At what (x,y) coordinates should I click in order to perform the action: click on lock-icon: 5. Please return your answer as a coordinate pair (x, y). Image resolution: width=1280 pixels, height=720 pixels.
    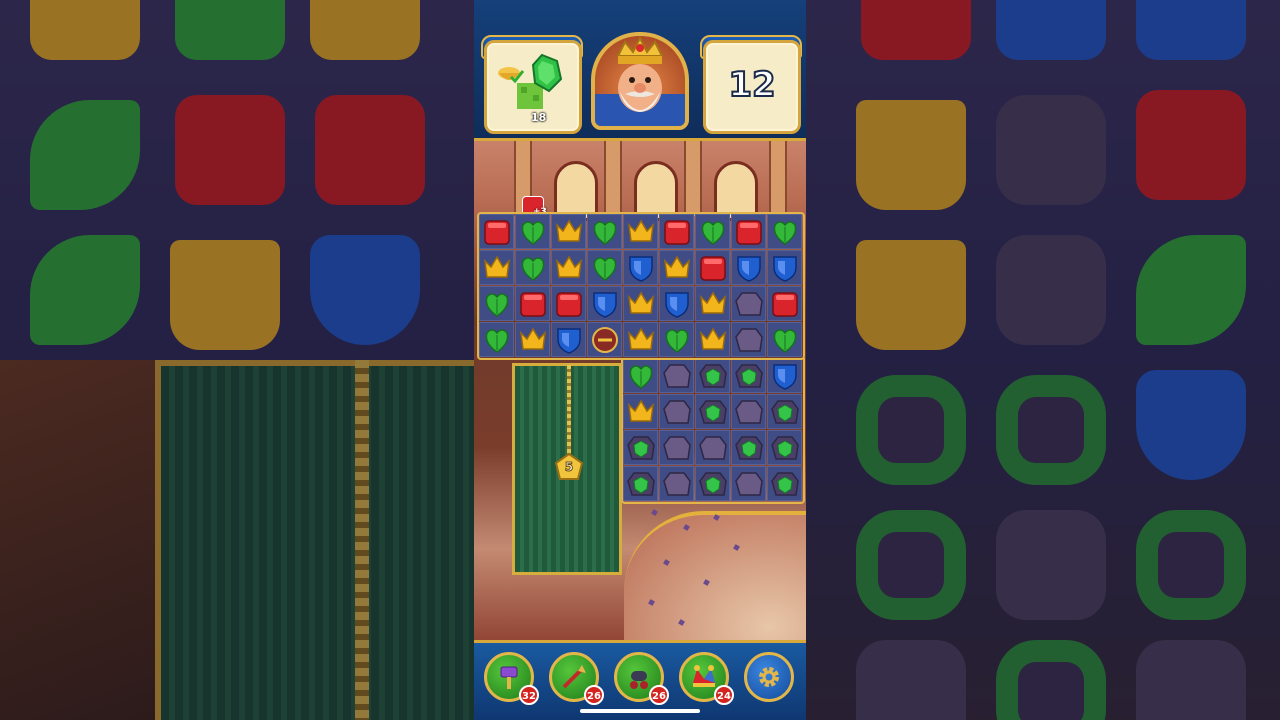
    Looking at the image, I should click on (569, 467).